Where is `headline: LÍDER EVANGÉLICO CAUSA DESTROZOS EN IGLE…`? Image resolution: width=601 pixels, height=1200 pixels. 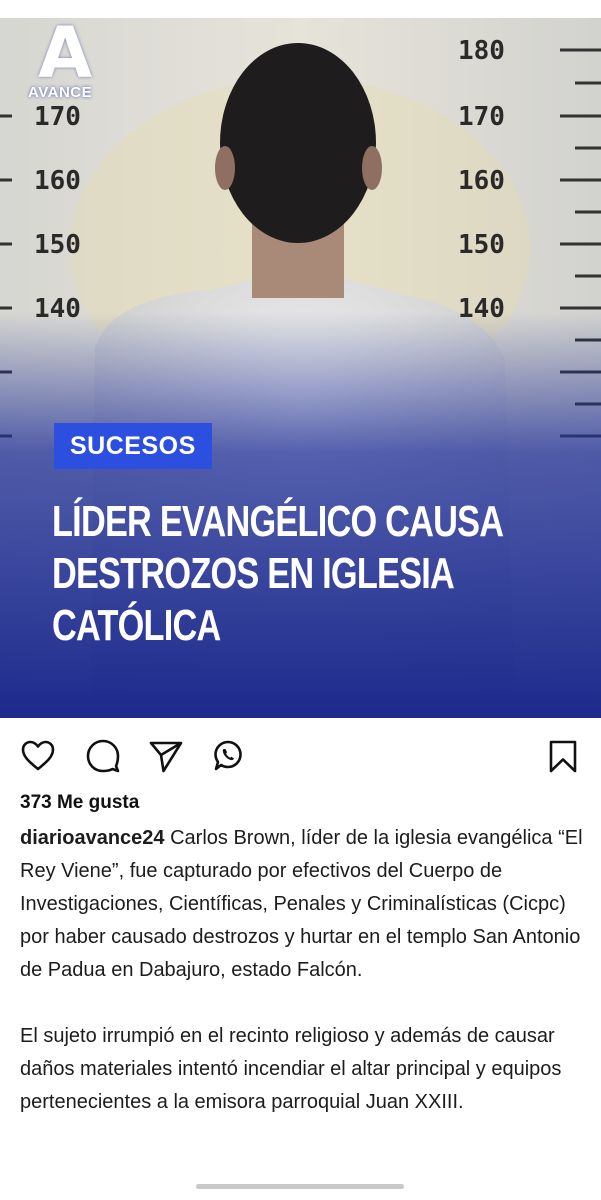
headline: LÍDER EVANGÉLICO CAUSA DESTROZOS EN IGLE… is located at coordinates (301, 574).